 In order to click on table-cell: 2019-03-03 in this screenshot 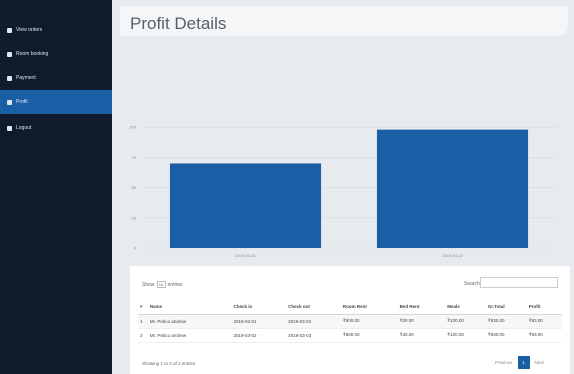, I will do `click(313, 335)`.